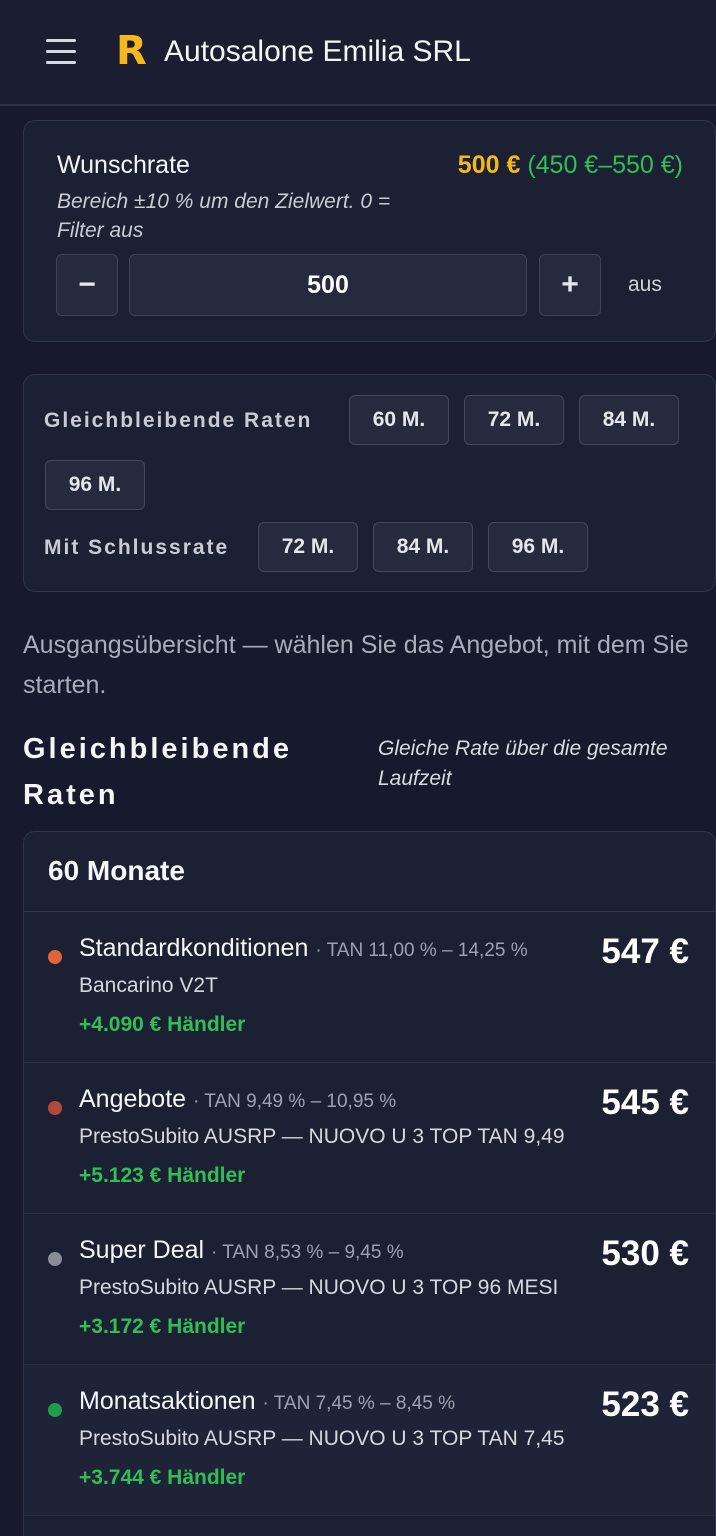  What do you see at coordinates (148, 985) in the screenshot?
I see `offer-bank: Bancarino V2T` at bounding box center [148, 985].